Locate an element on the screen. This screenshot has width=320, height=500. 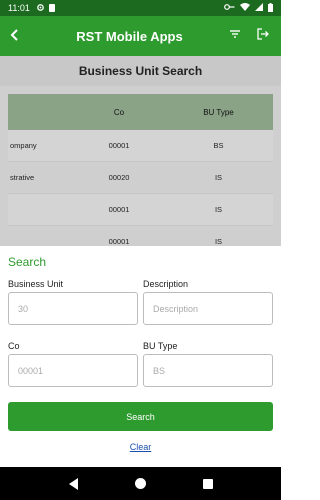
search-button: Search is located at coordinates (140, 416).